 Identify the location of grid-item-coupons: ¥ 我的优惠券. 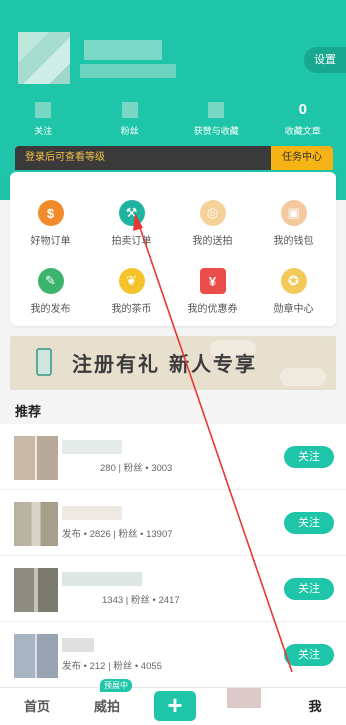
(212, 291).